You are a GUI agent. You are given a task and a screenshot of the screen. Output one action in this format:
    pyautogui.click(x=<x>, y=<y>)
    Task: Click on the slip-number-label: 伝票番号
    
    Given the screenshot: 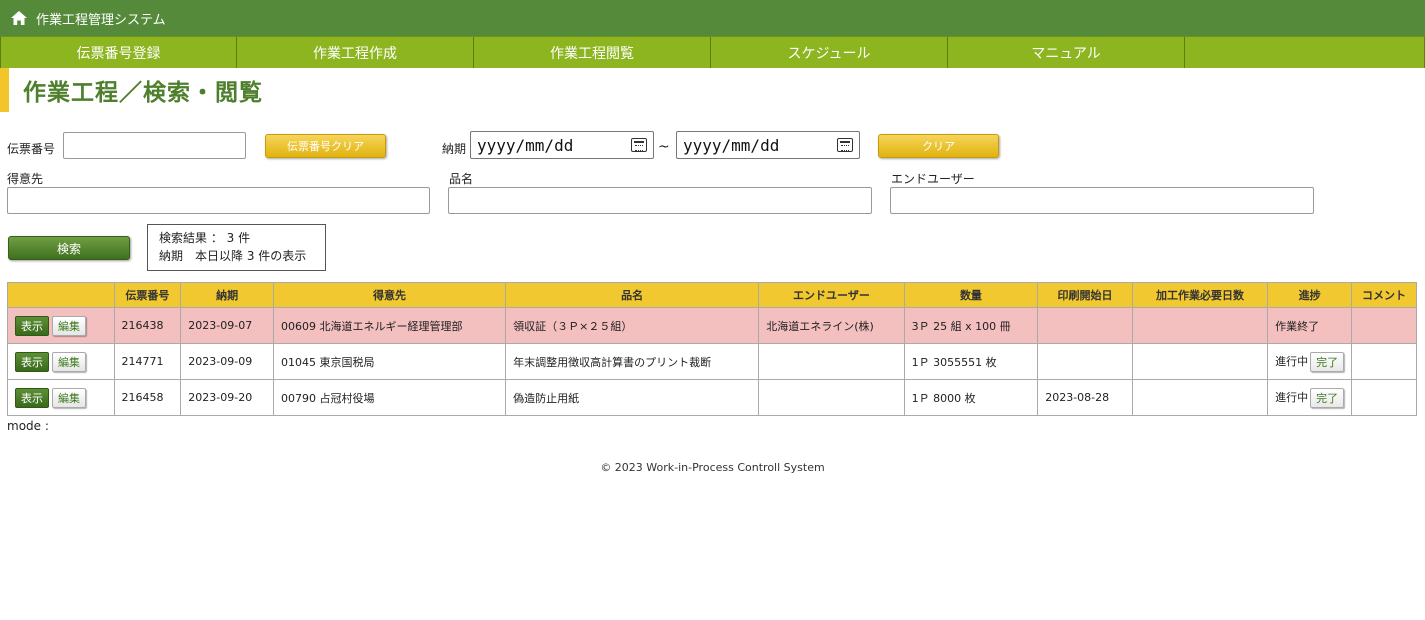 What is the action you would take?
    pyautogui.click(x=31, y=149)
    